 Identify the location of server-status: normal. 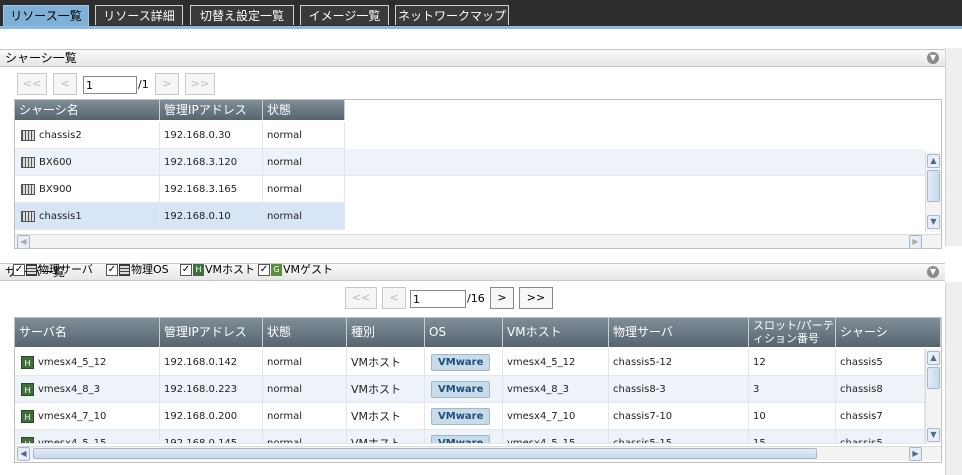
(305, 436).